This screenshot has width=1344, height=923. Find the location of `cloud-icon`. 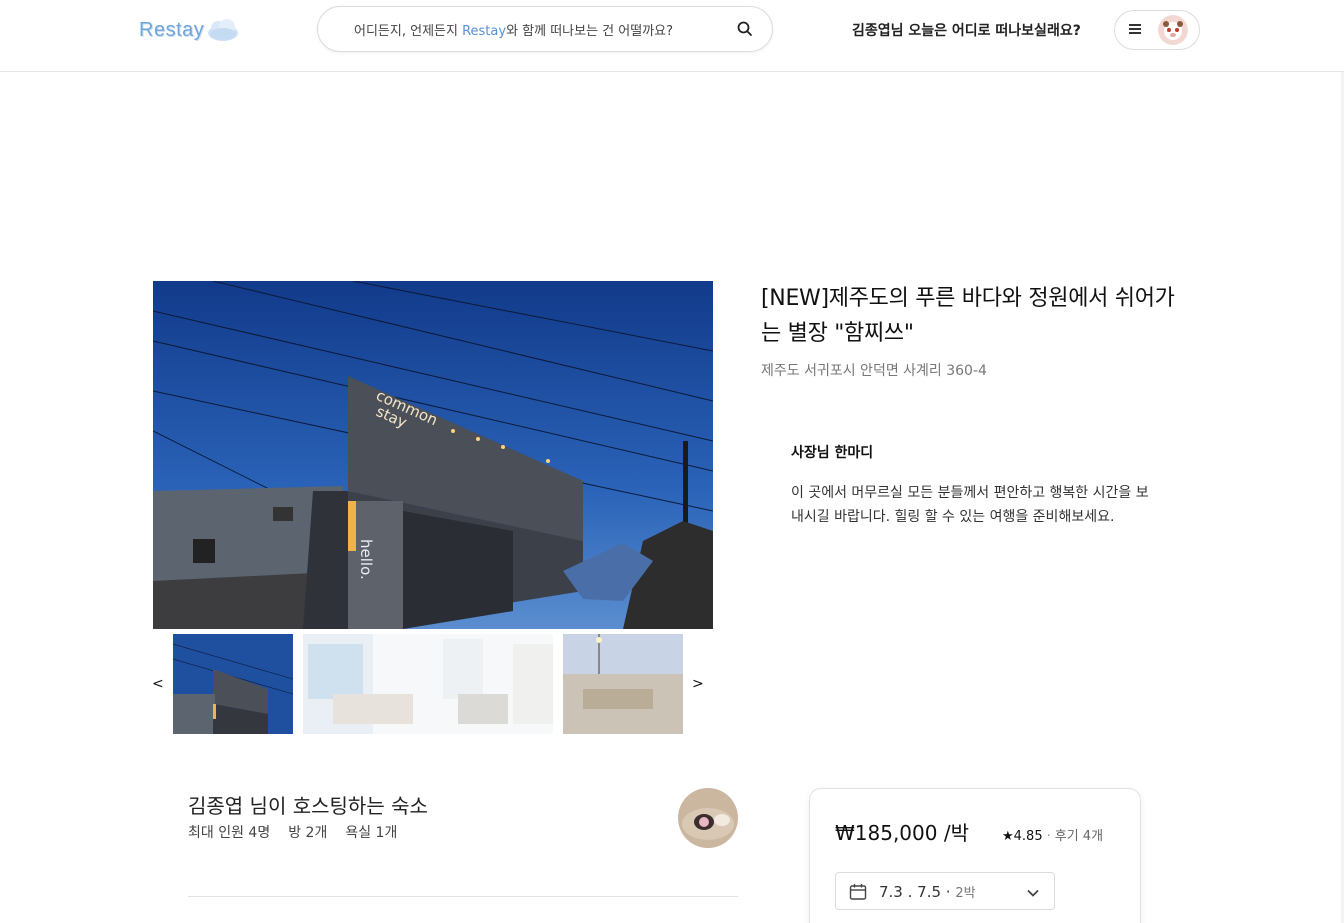

cloud-icon is located at coordinates (223, 30).